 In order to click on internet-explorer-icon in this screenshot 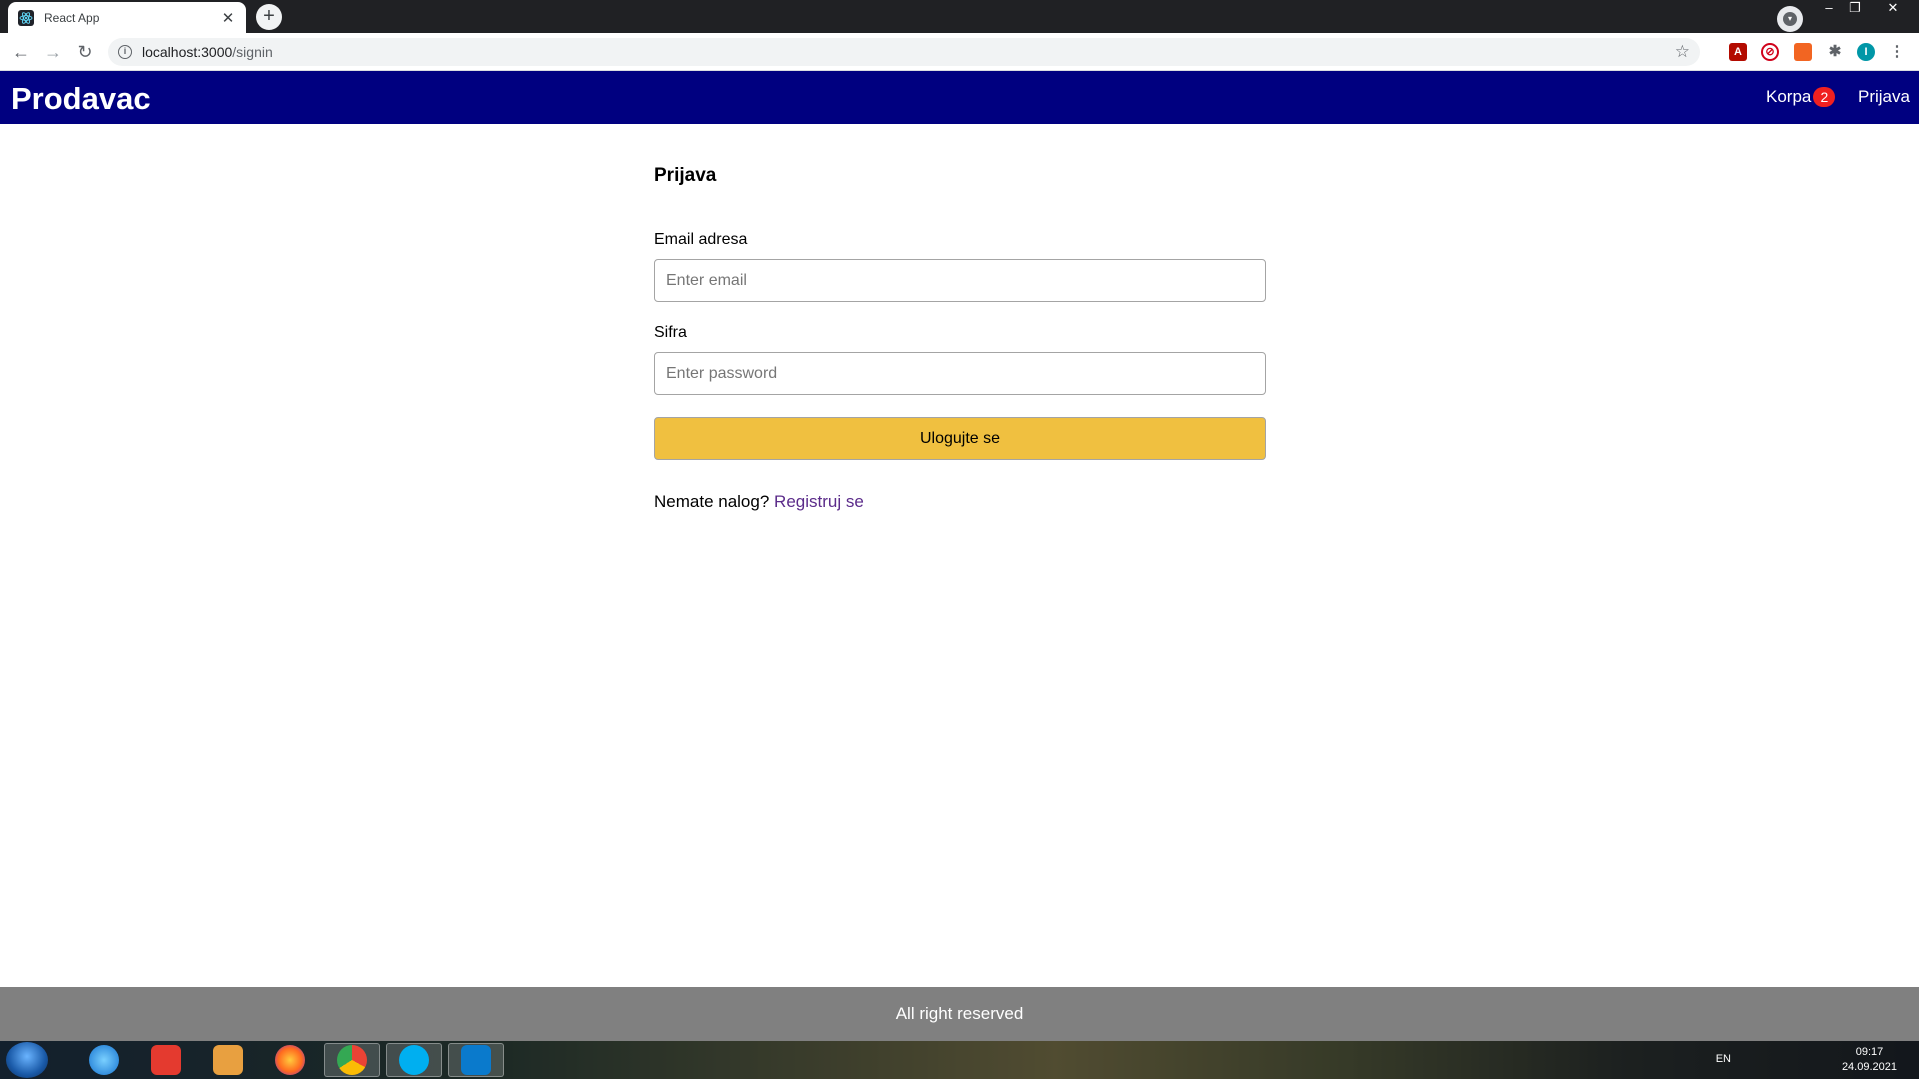, I will do `click(104, 1060)`.